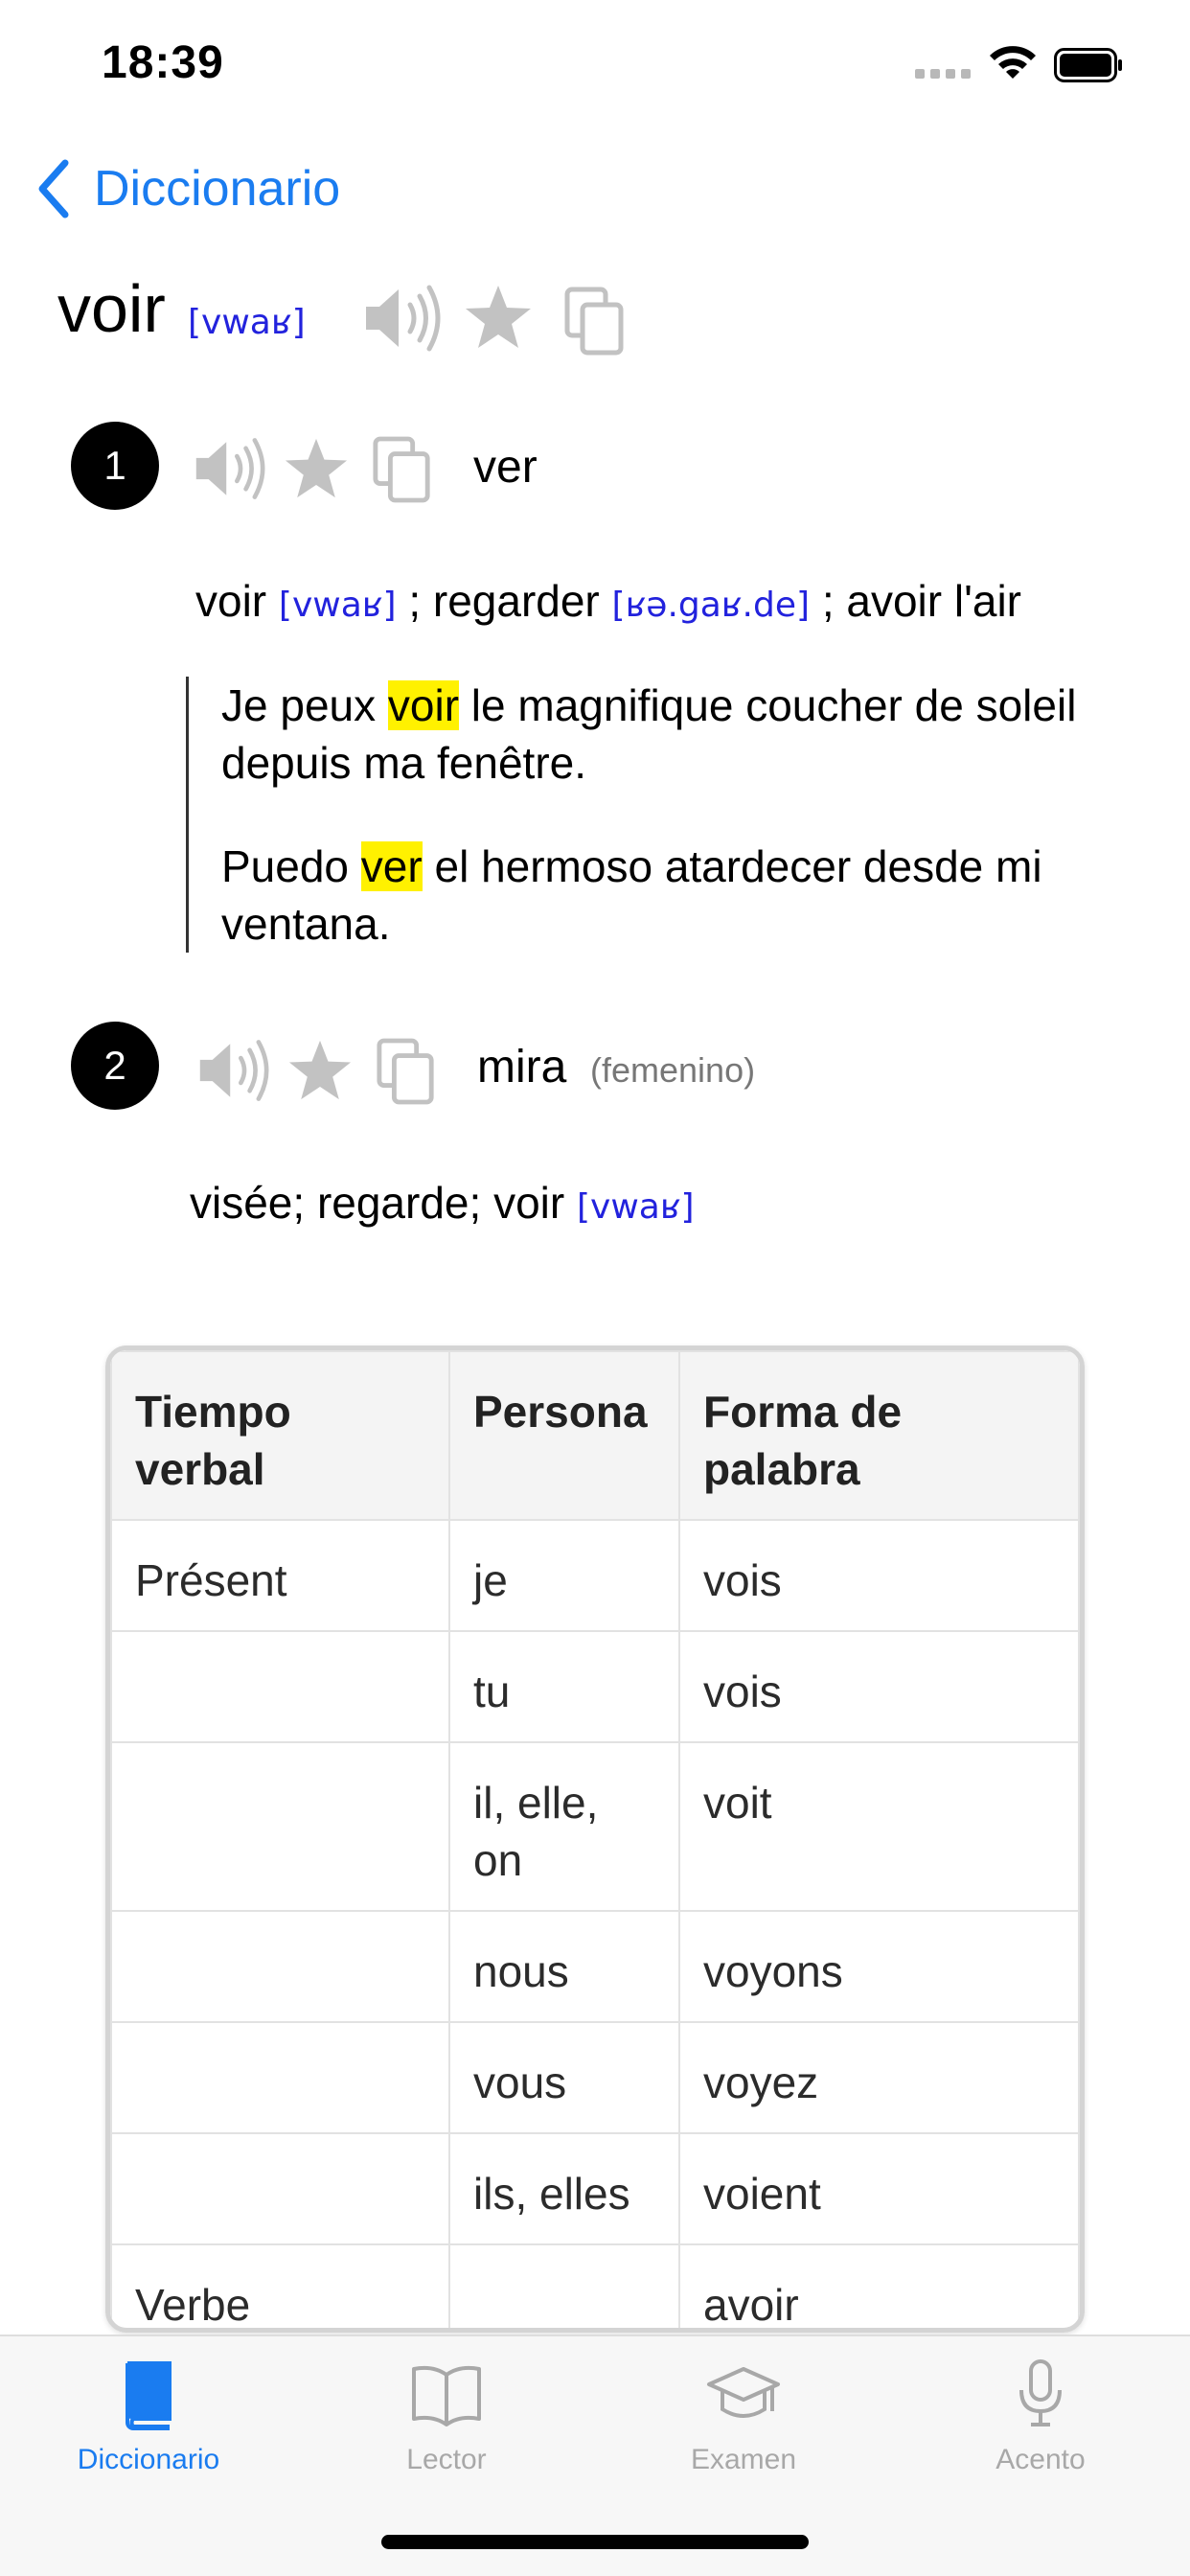  I want to click on table-cell: vous, so click(564, 2077).